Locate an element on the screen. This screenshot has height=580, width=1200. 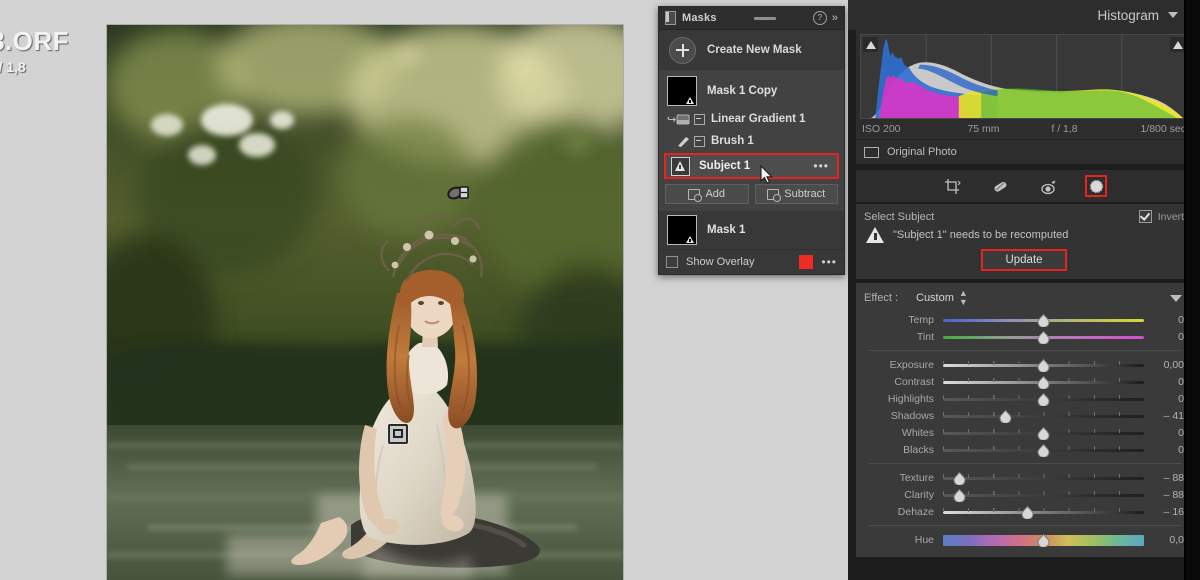
slider-texture: Texture – 88 is located at coordinates (1024, 477).